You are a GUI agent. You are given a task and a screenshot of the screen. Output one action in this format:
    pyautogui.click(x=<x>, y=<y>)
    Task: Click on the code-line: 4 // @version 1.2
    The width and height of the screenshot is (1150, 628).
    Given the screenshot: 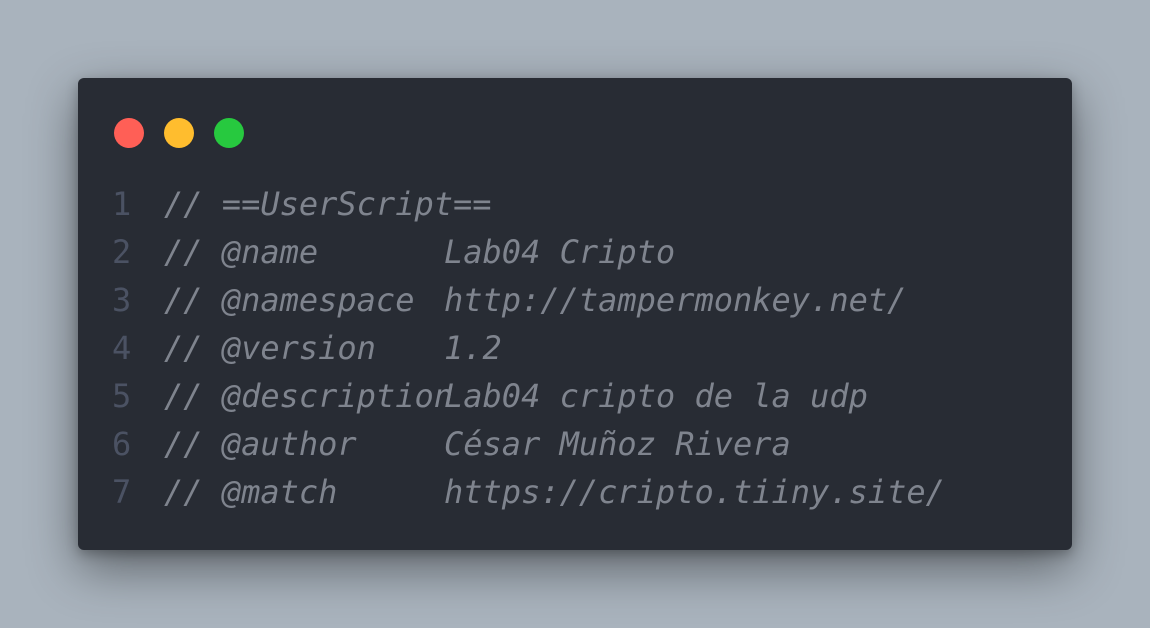 What is the action you would take?
    pyautogui.click(x=528, y=348)
    